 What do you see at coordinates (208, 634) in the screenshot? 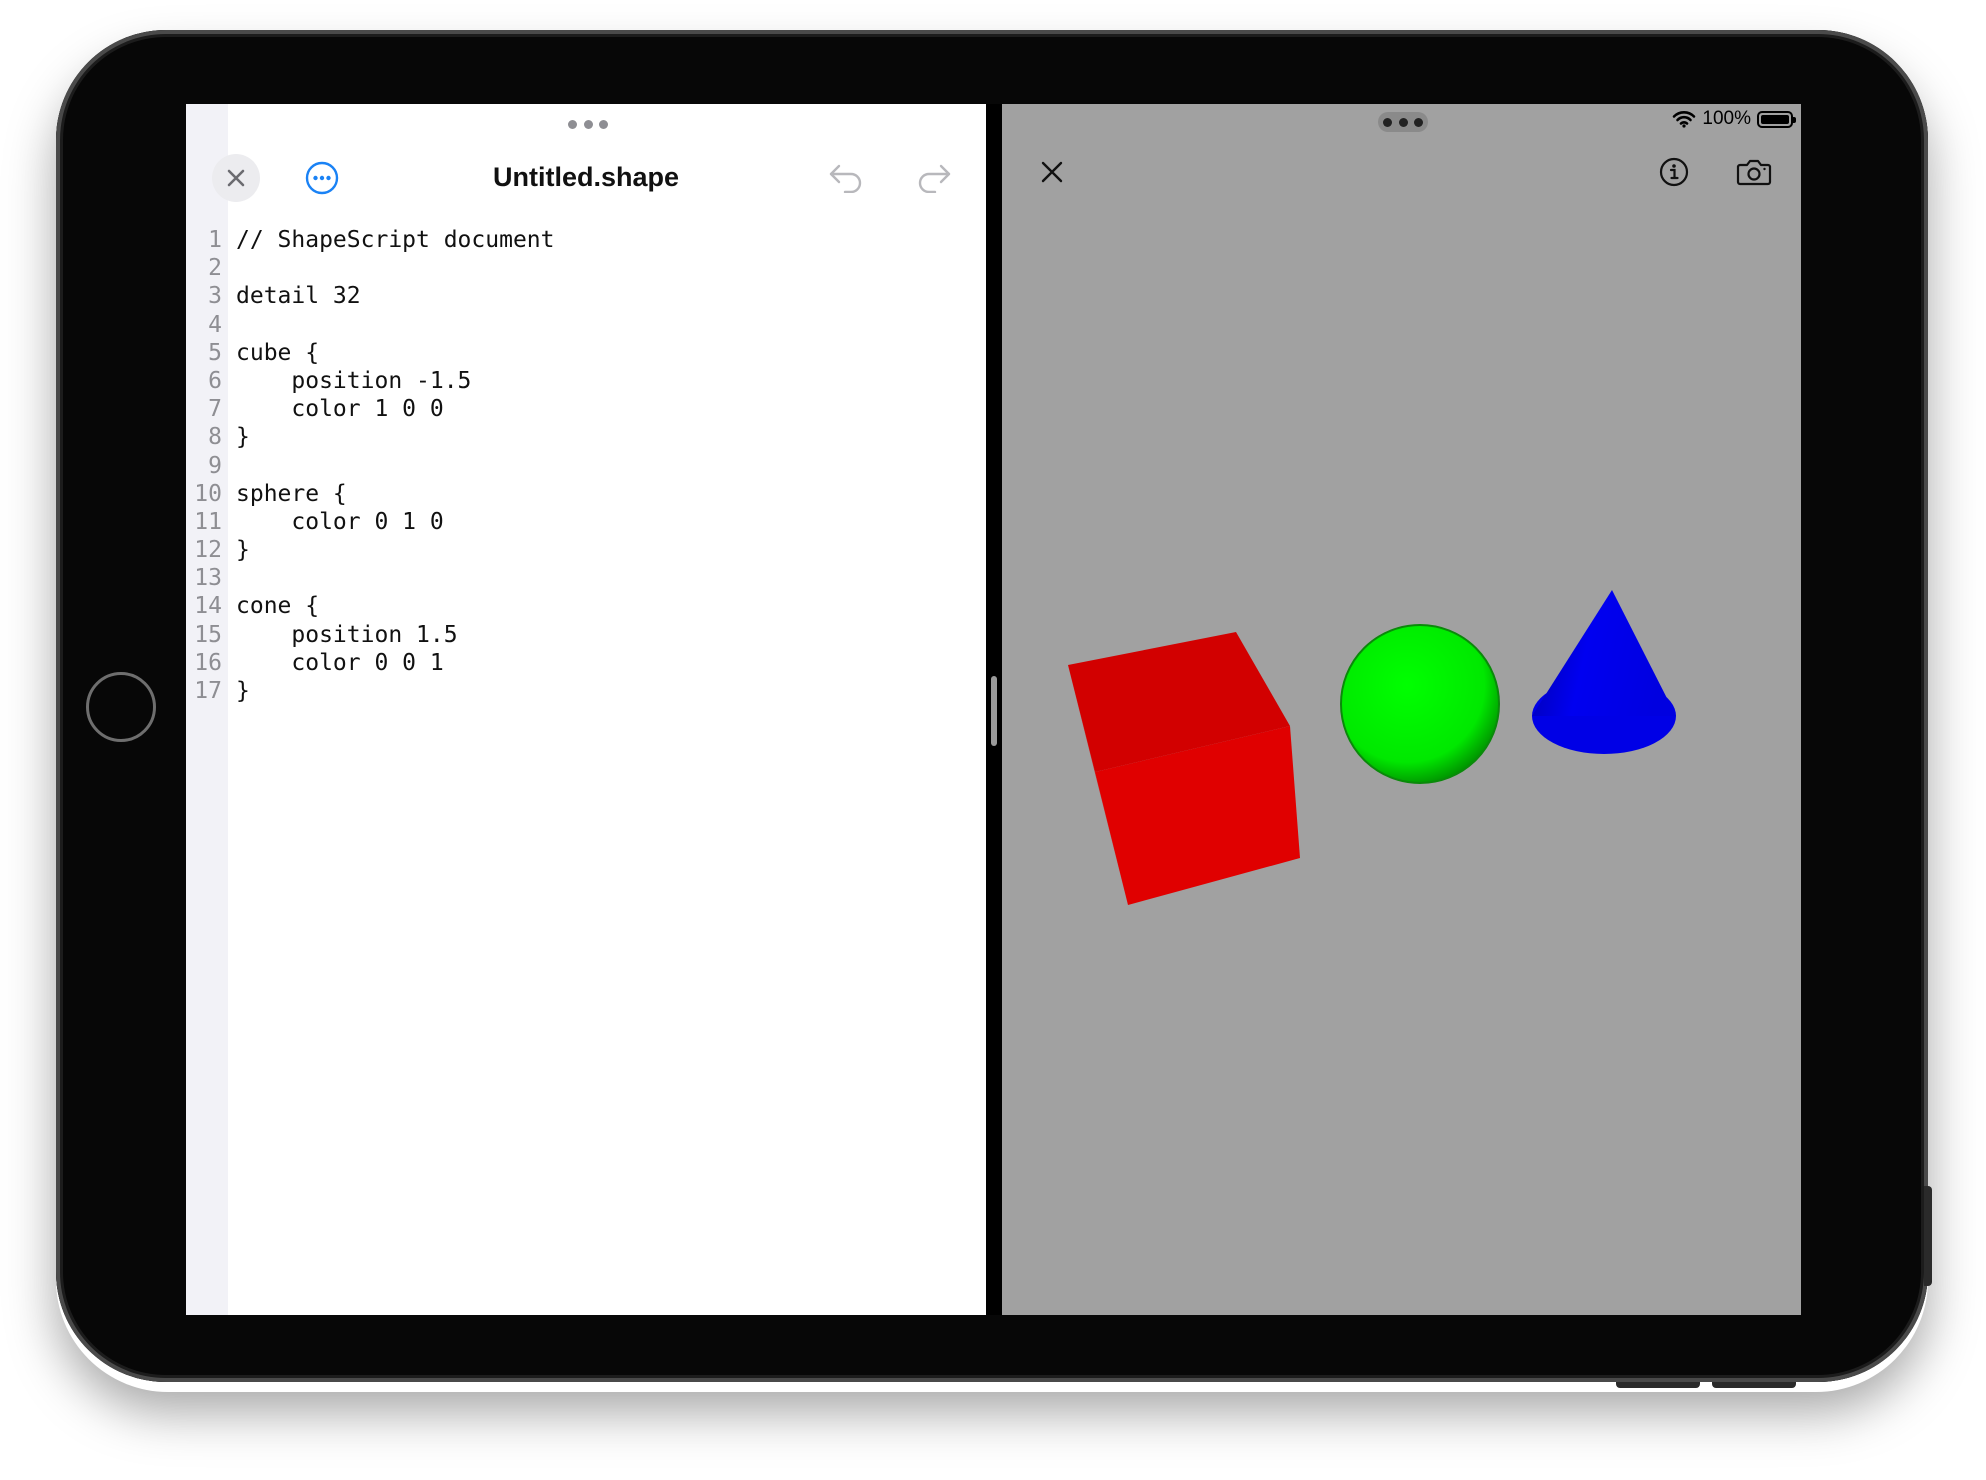
I see `line-number: 15` at bounding box center [208, 634].